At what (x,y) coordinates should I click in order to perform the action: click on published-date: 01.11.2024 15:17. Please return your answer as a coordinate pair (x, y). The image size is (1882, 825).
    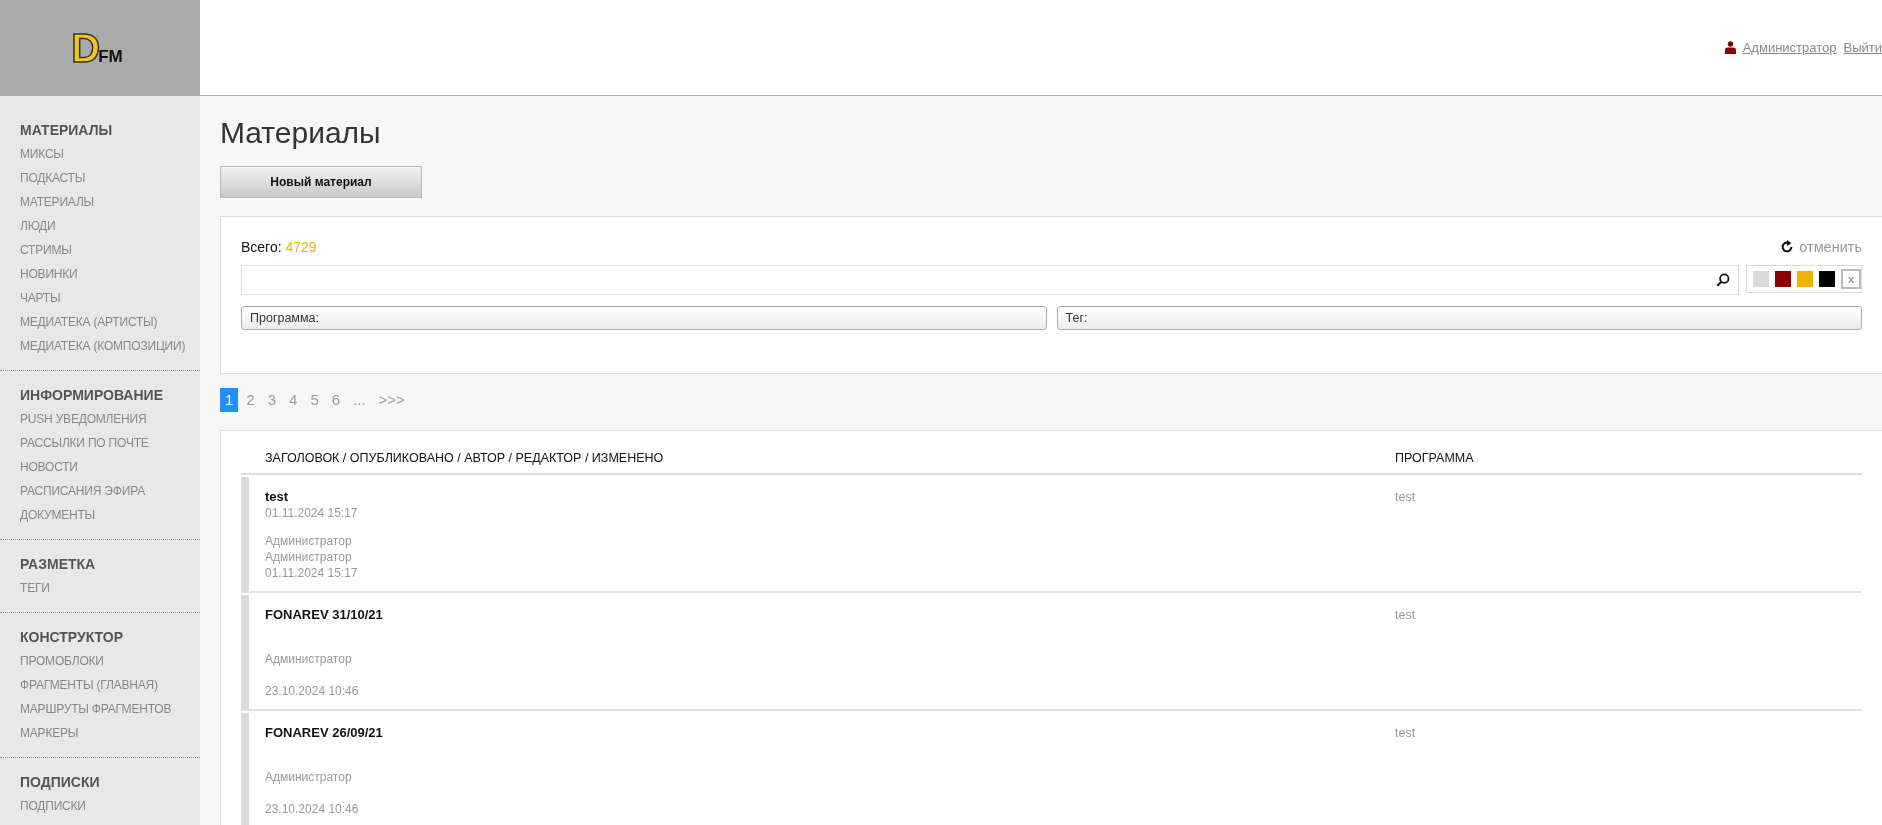
    Looking at the image, I should click on (311, 513).